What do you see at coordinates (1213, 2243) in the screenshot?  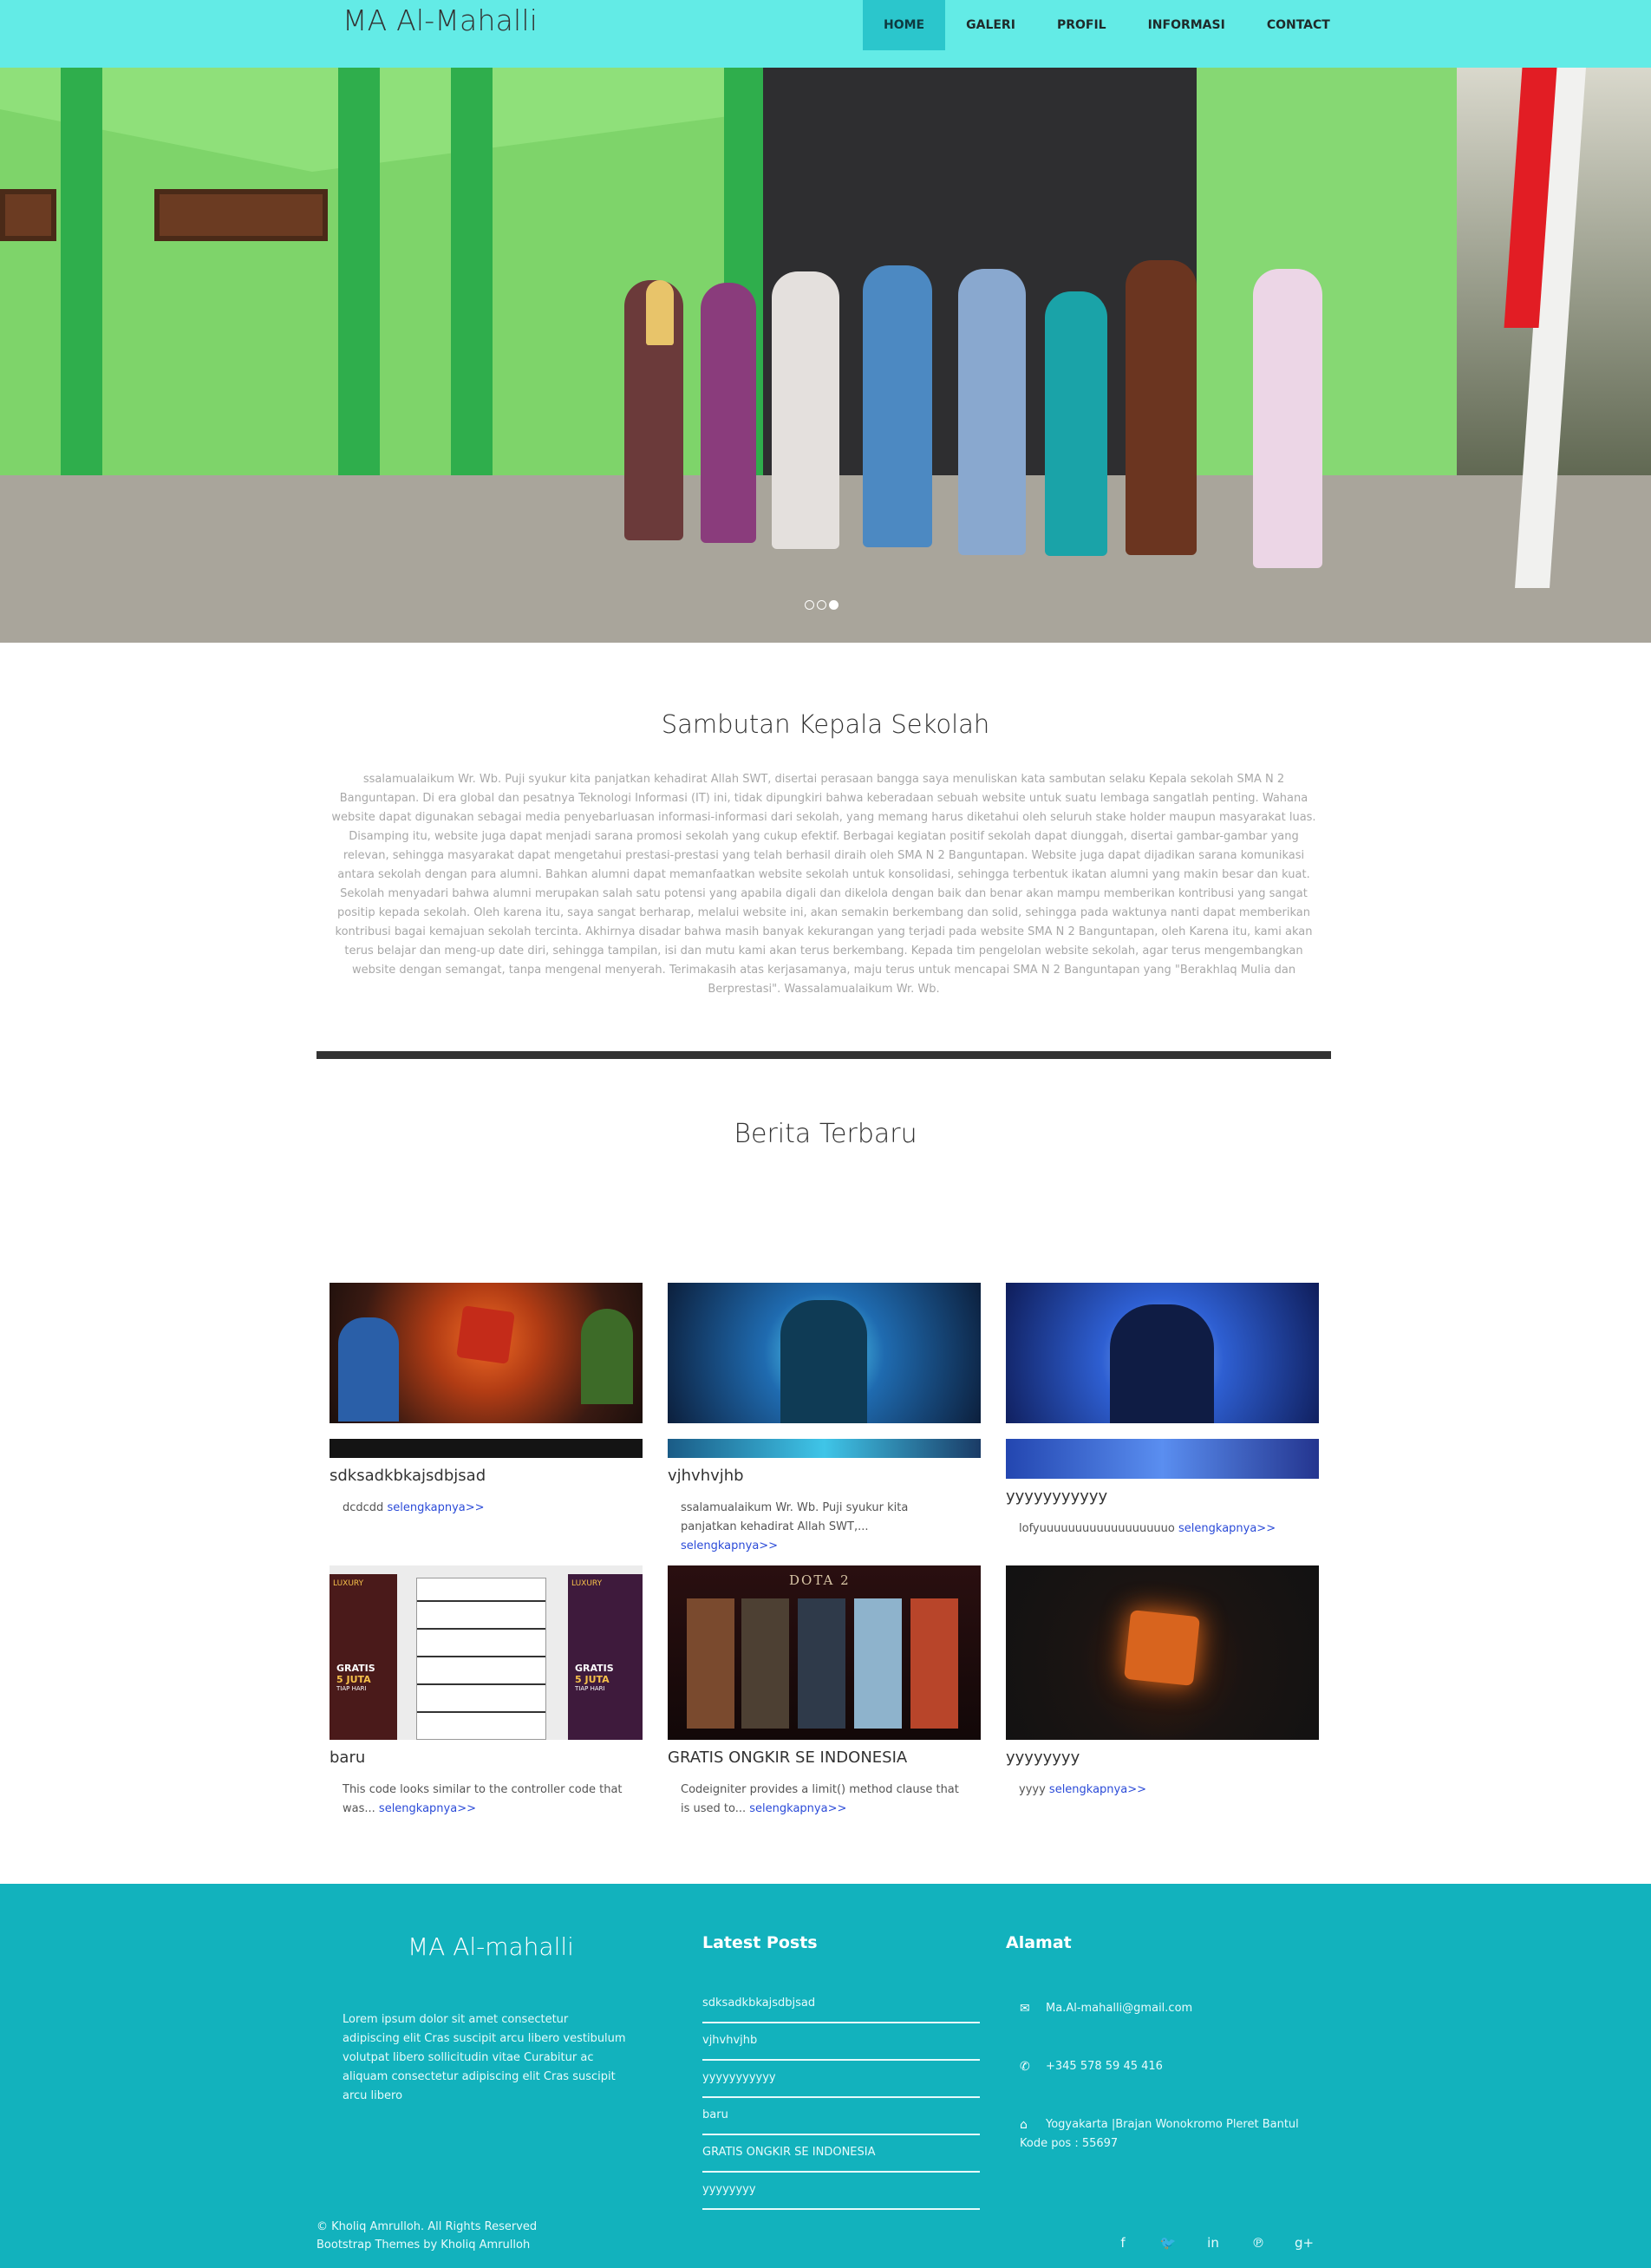 I see `linkedin-icon: in` at bounding box center [1213, 2243].